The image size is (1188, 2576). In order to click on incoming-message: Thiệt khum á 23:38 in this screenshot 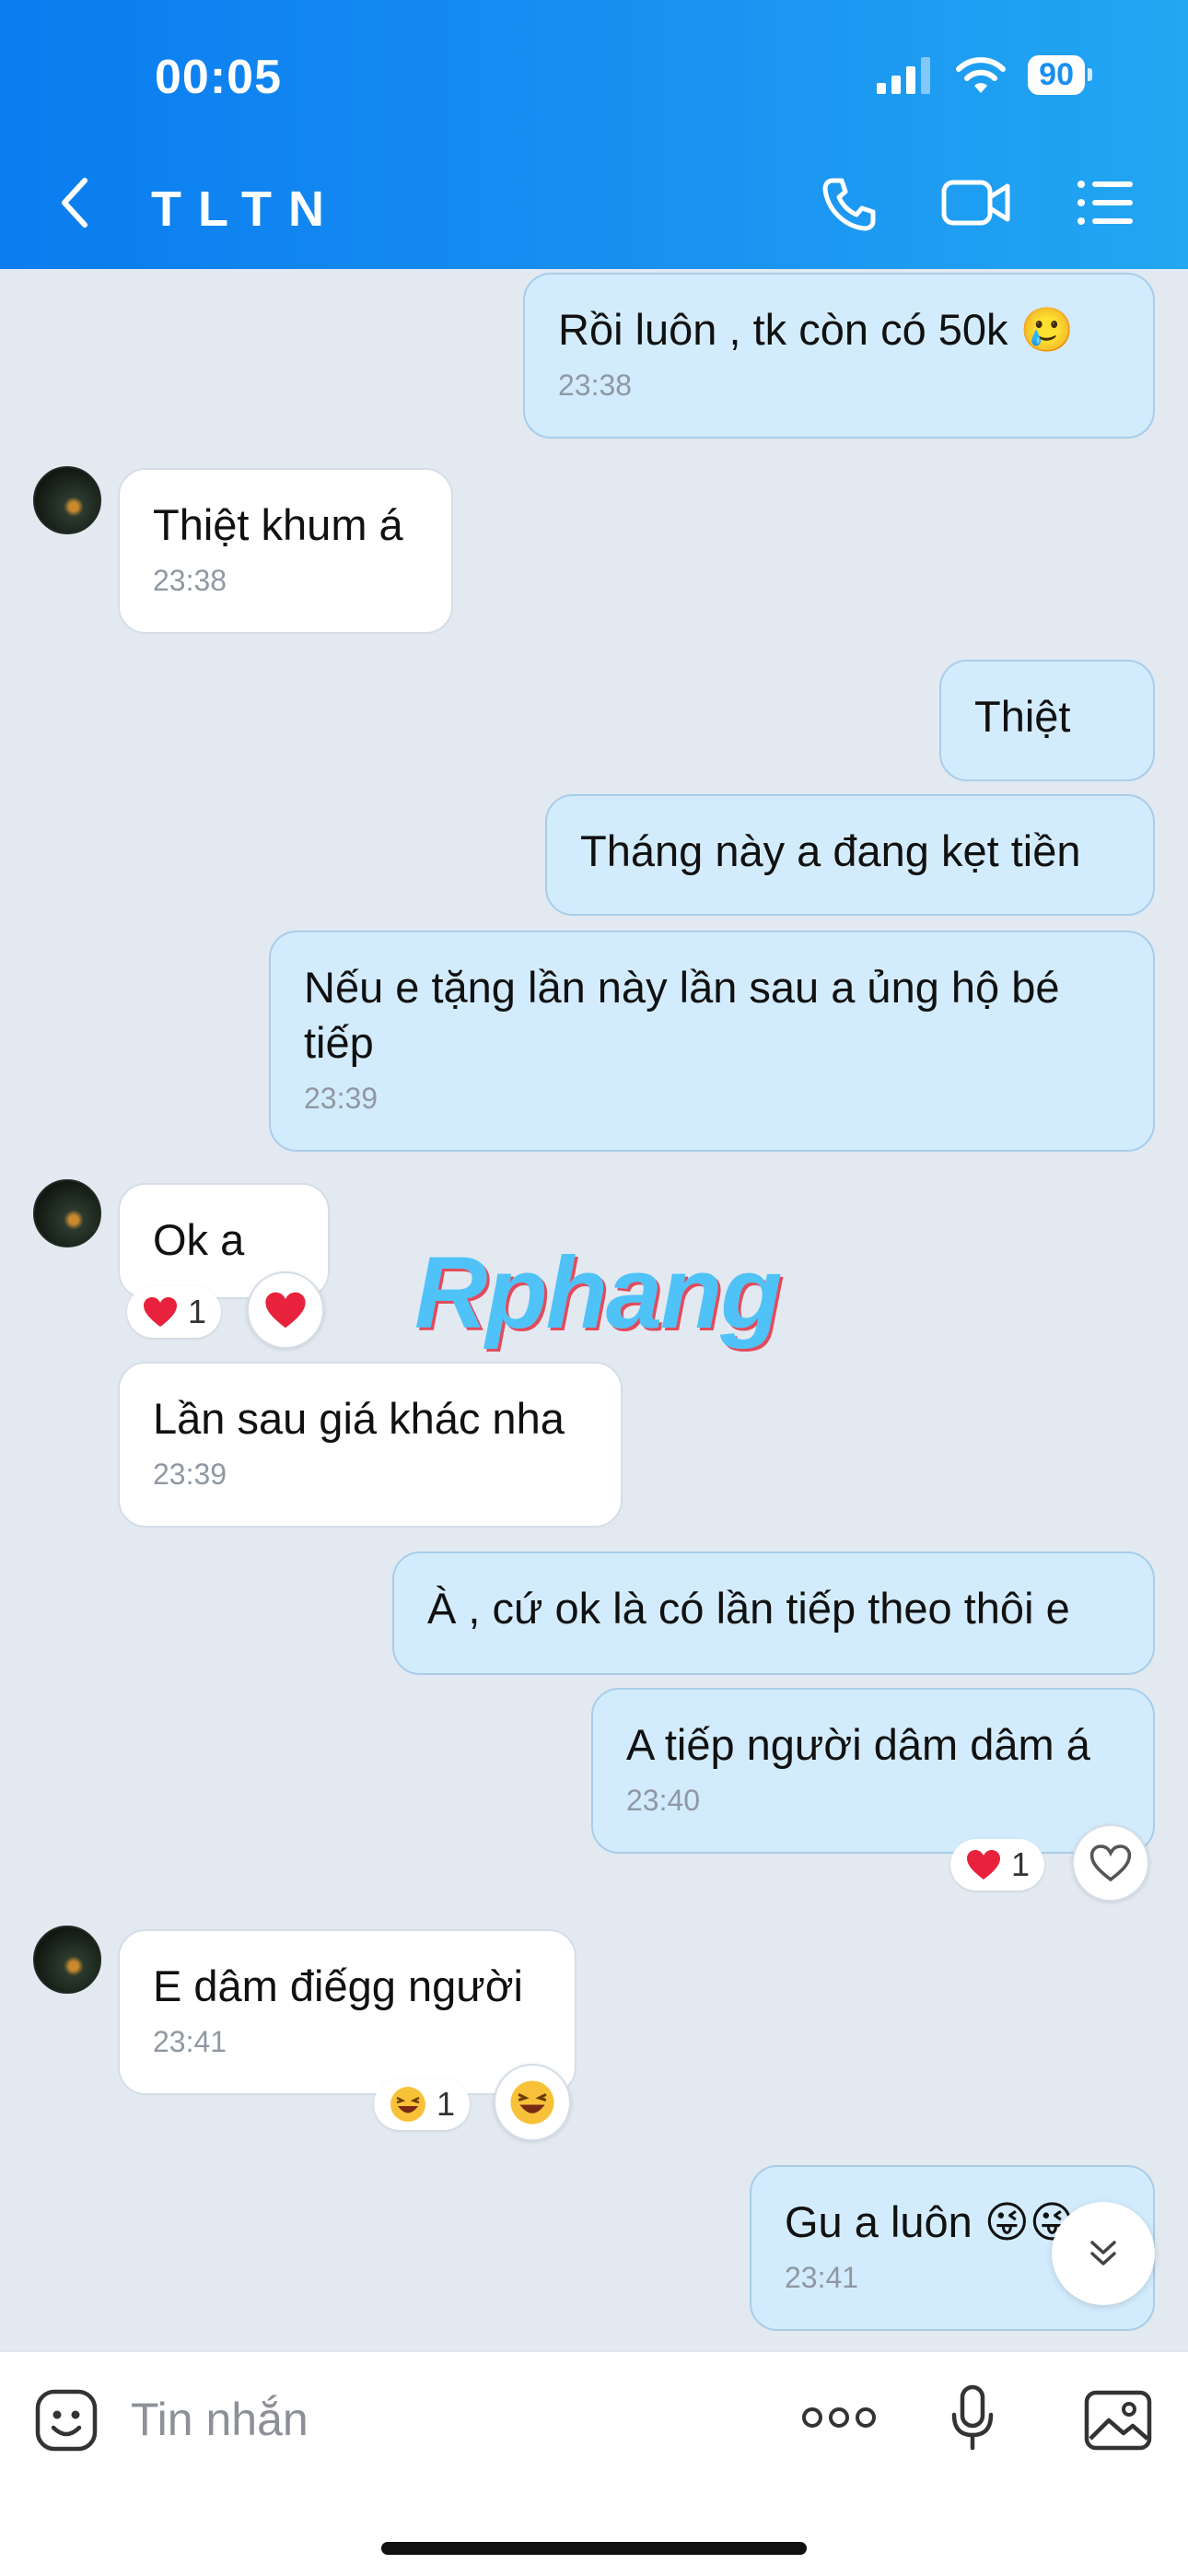, I will do `click(285, 551)`.